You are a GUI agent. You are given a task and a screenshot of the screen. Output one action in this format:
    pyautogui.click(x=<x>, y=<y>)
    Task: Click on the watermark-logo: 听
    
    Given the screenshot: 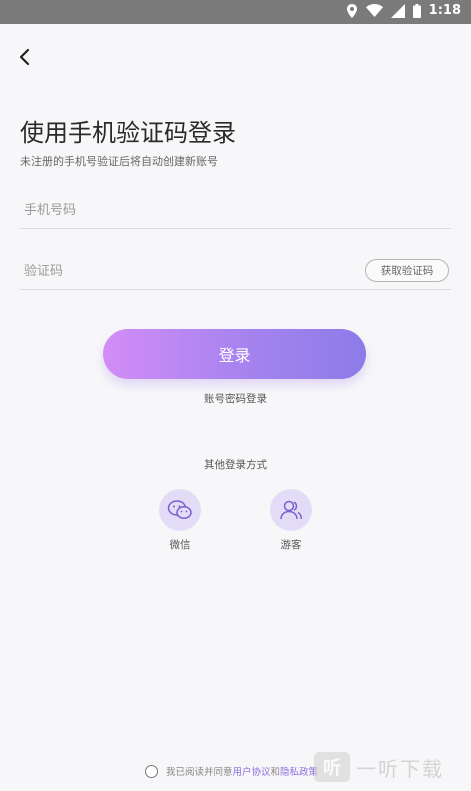 What is the action you would take?
    pyautogui.click(x=332, y=767)
    